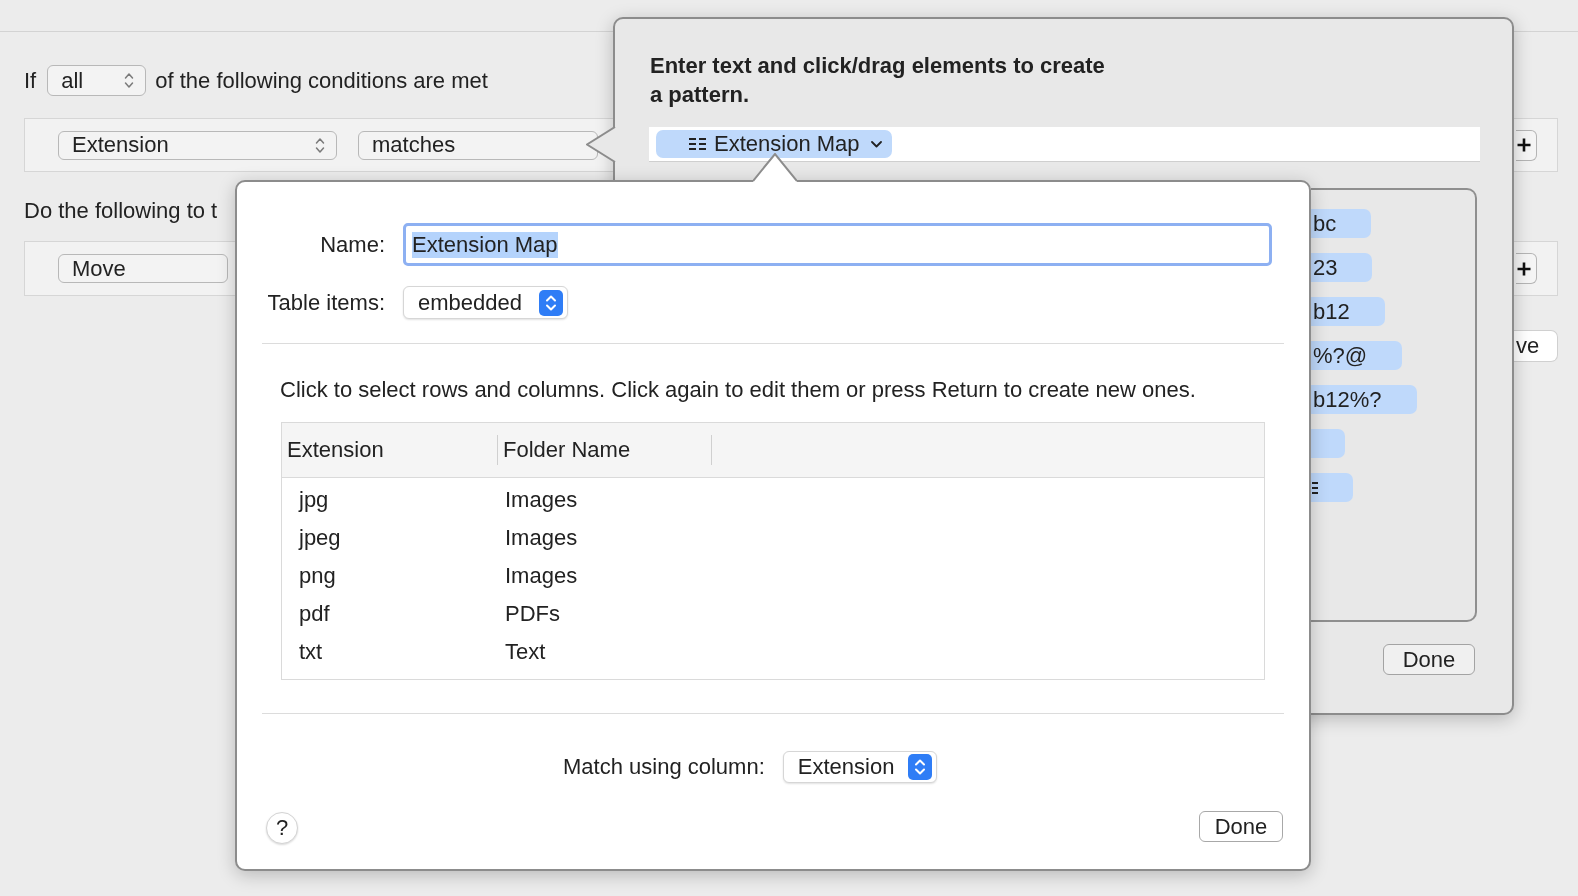 The height and width of the screenshot is (896, 1578). I want to click on dropdown: embedded, so click(485, 302).